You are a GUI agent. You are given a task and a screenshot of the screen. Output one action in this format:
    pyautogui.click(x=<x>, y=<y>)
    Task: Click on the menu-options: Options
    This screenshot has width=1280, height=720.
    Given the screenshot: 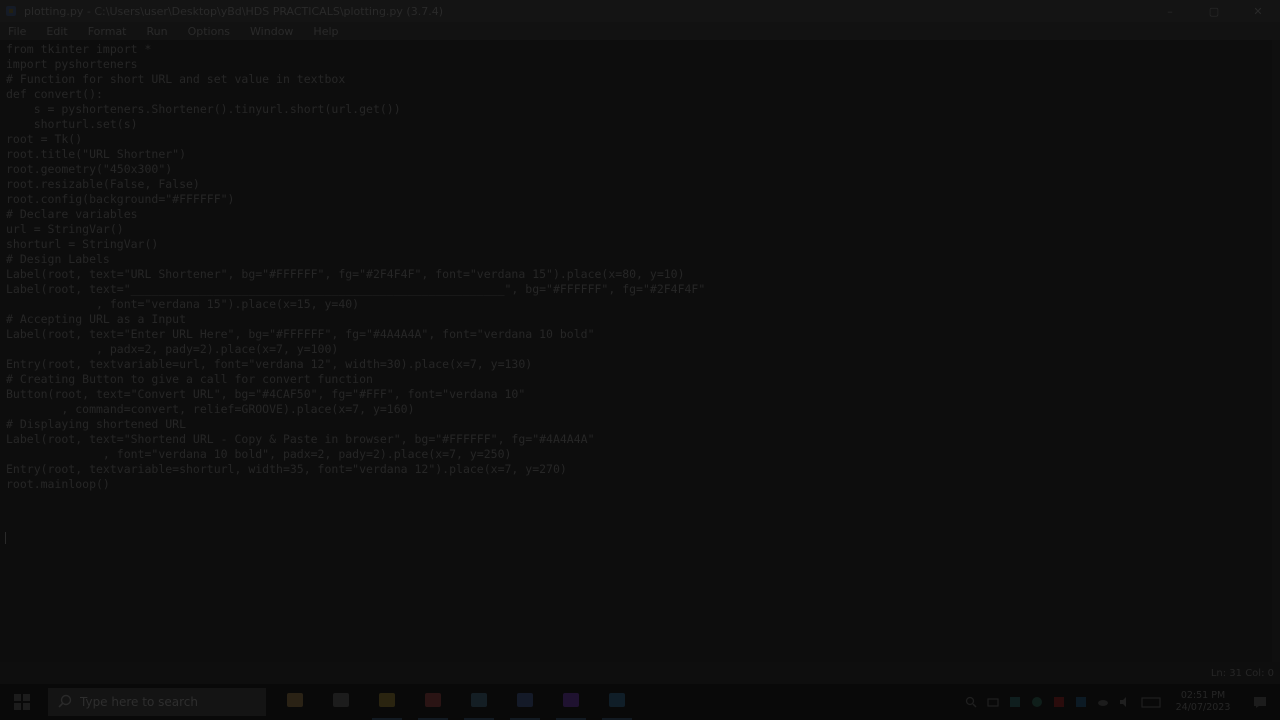 What is the action you would take?
    pyautogui.click(x=209, y=31)
    